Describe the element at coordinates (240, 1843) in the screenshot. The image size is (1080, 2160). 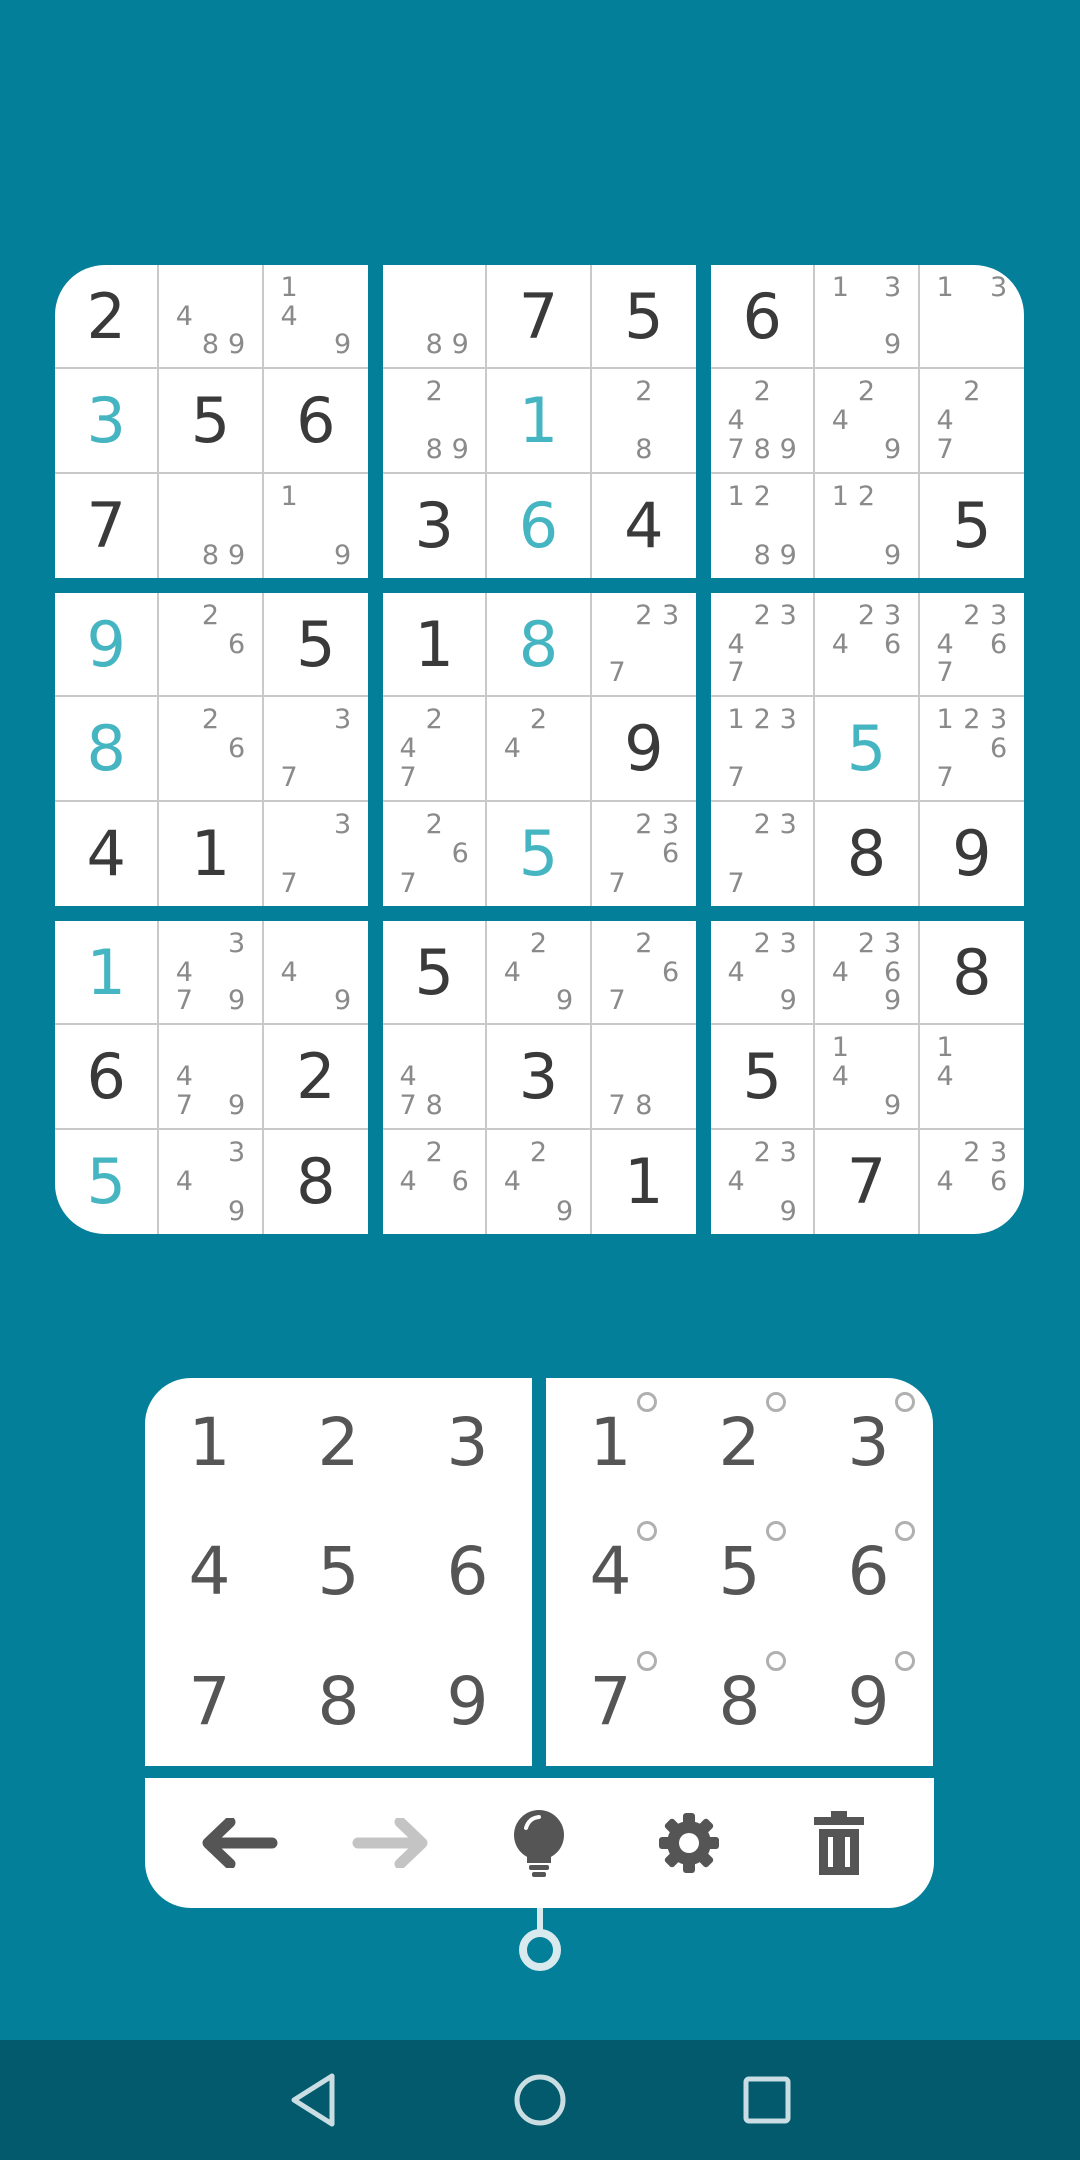
I see `undo-button` at that location.